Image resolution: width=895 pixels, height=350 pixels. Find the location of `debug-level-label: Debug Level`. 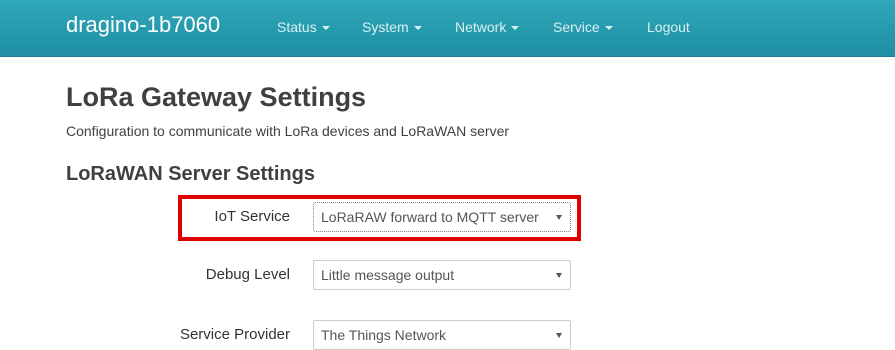

debug-level-label: Debug Level is located at coordinates (247, 274).